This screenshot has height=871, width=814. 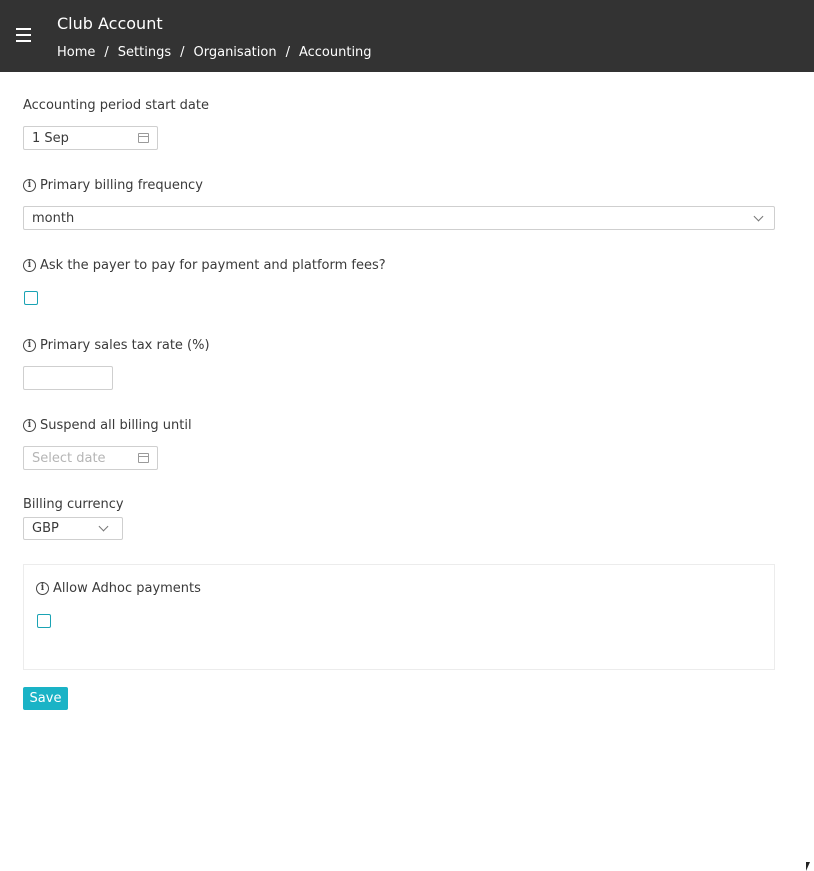 What do you see at coordinates (45, 698) in the screenshot?
I see `save-button: Save` at bounding box center [45, 698].